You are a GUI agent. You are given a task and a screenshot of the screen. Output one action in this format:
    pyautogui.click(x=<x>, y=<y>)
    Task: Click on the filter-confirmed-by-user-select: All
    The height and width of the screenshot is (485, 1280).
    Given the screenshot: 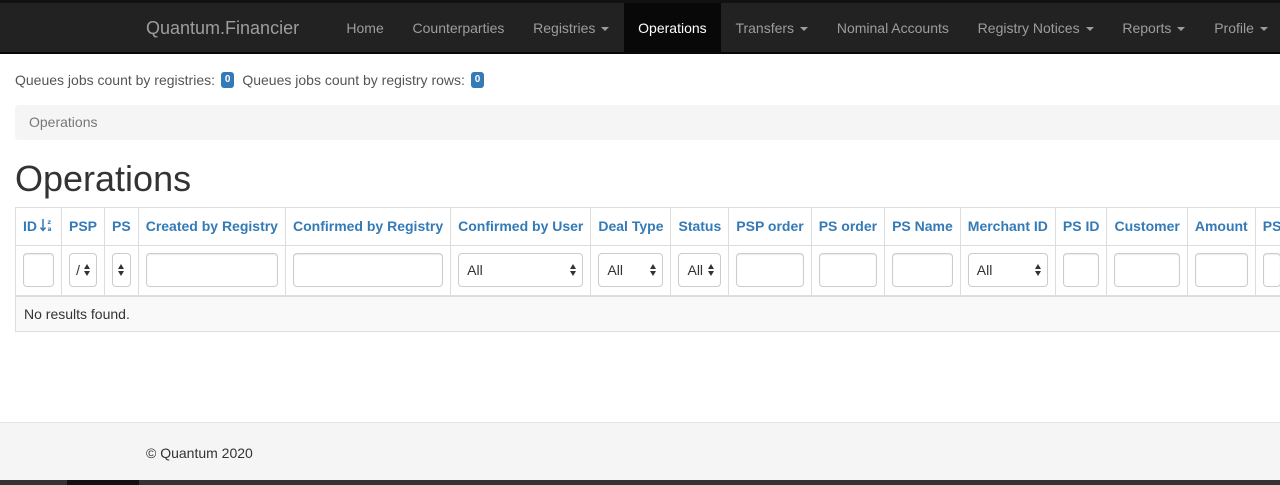 What is the action you would take?
    pyautogui.click(x=521, y=270)
    